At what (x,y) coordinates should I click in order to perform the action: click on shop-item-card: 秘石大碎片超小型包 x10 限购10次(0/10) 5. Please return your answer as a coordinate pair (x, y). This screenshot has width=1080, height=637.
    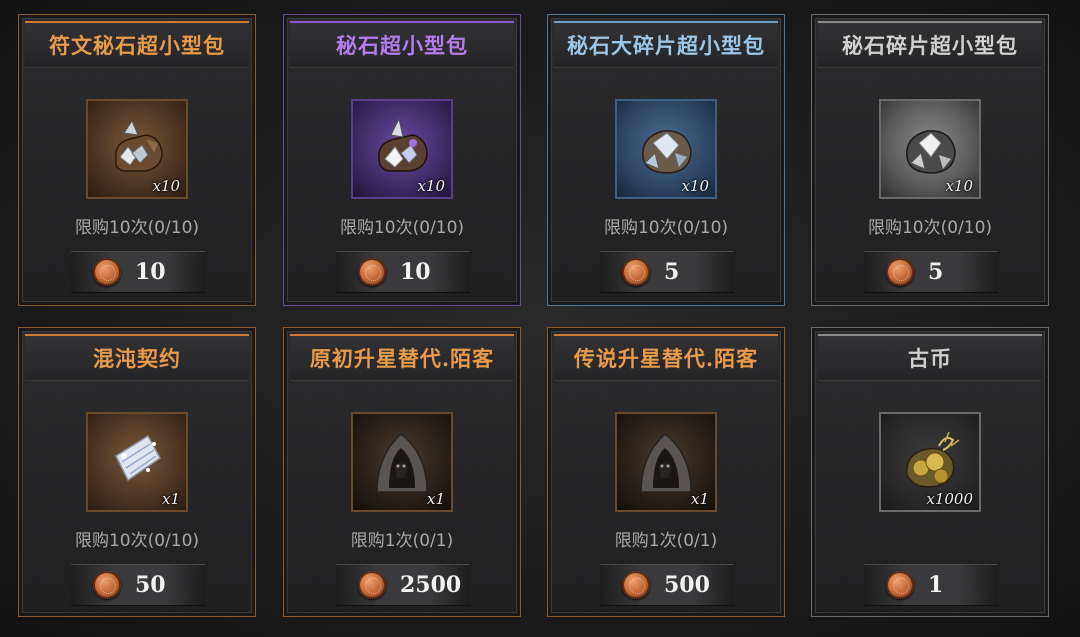
    Looking at the image, I should click on (666, 160).